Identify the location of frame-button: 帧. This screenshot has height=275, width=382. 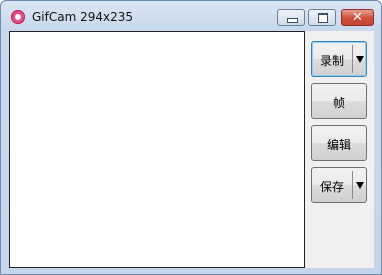
(339, 101).